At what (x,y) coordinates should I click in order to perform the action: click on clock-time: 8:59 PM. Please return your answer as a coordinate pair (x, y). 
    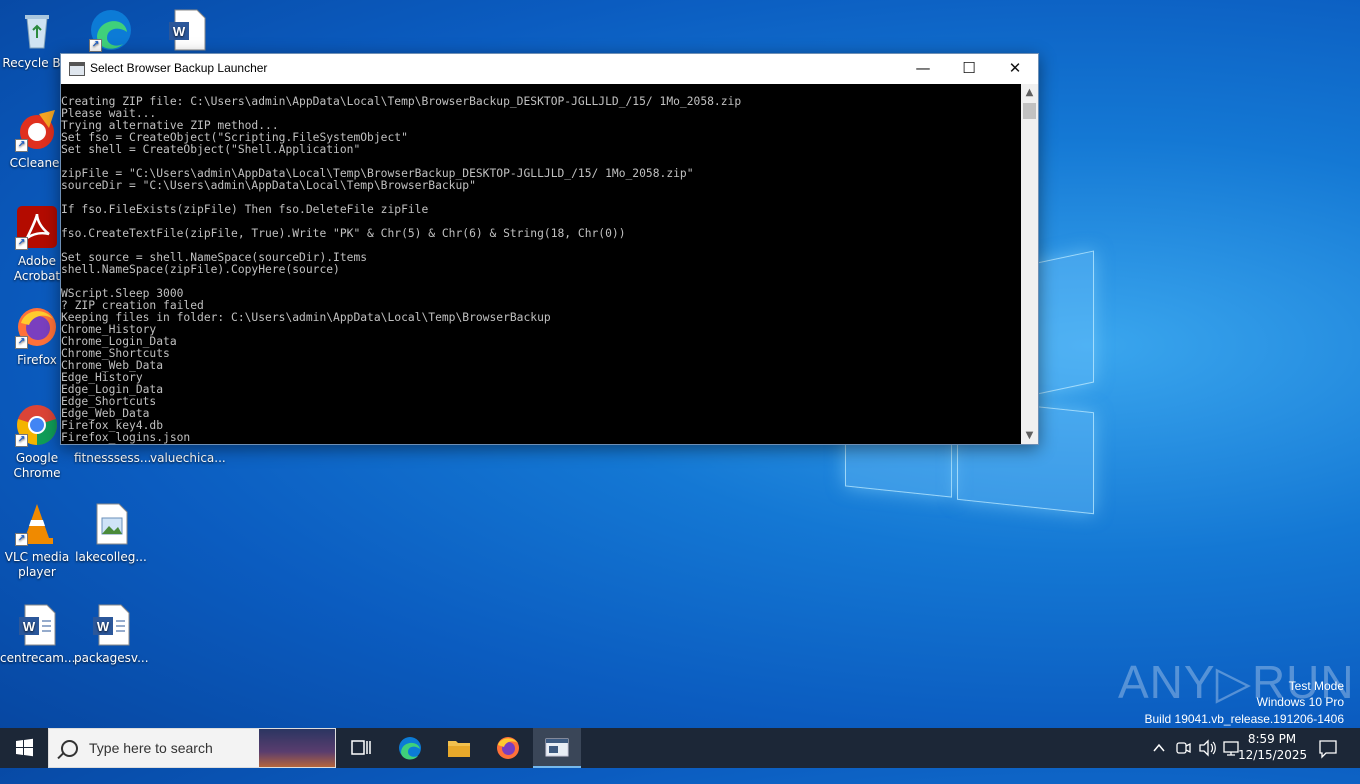
    Looking at the image, I should click on (1272, 739).